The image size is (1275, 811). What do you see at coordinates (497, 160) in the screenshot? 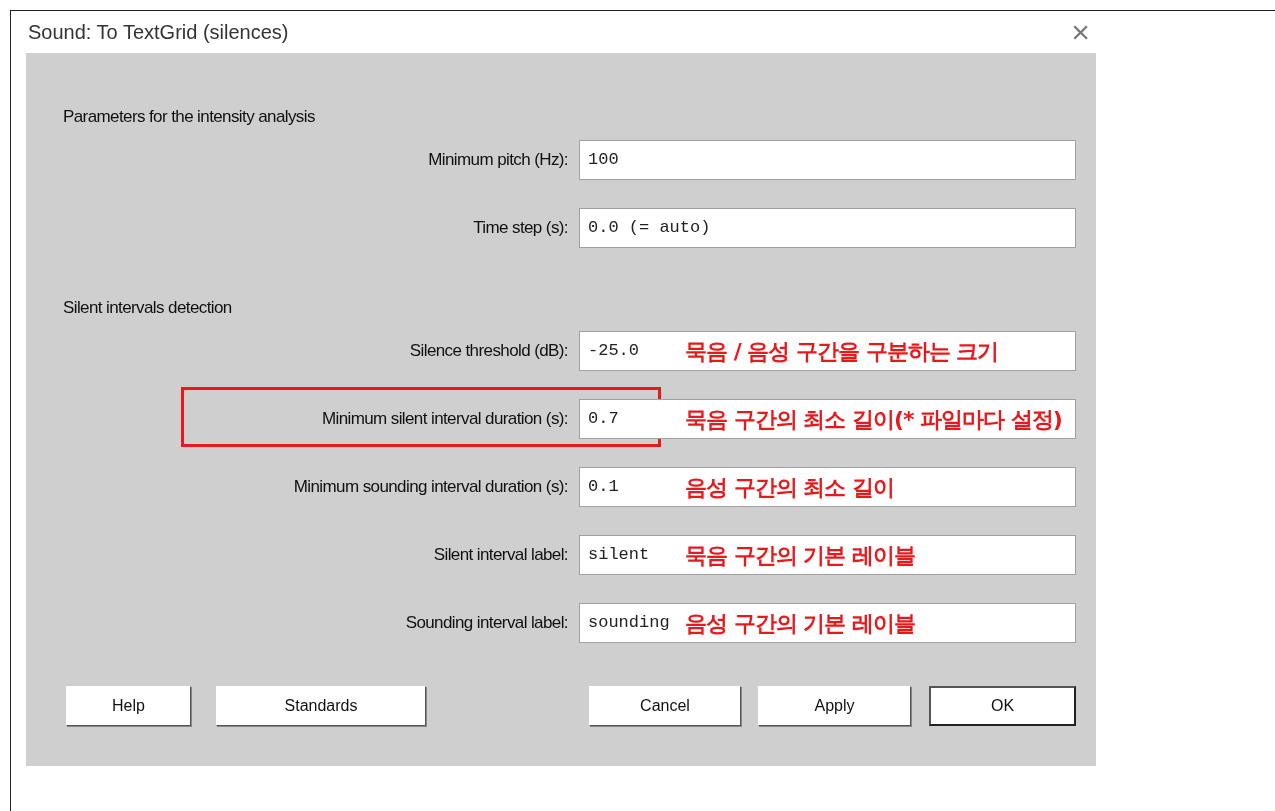
I see `field-label: Minimum pitch (Hz):` at bounding box center [497, 160].